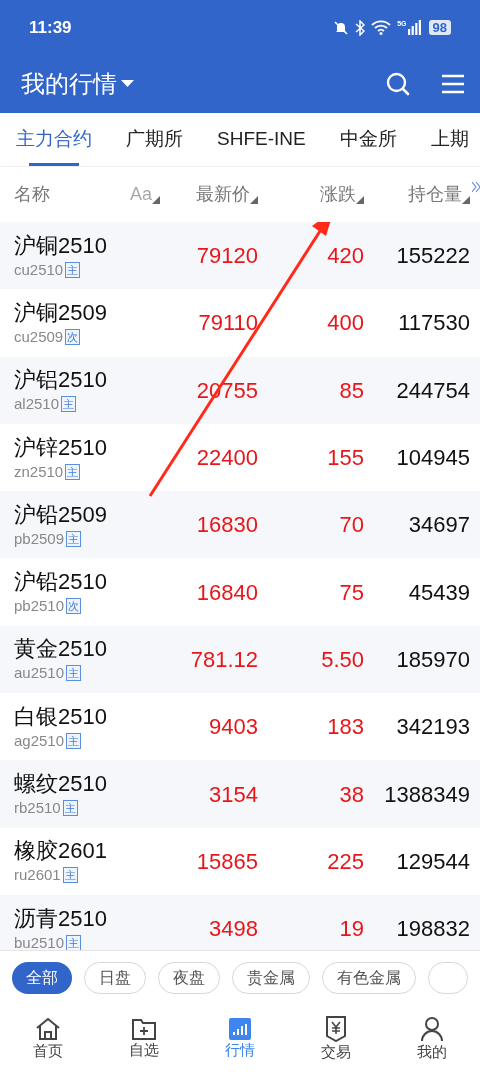 The image size is (480, 1072). What do you see at coordinates (127, 84) in the screenshot?
I see `caret-icon` at bounding box center [127, 84].